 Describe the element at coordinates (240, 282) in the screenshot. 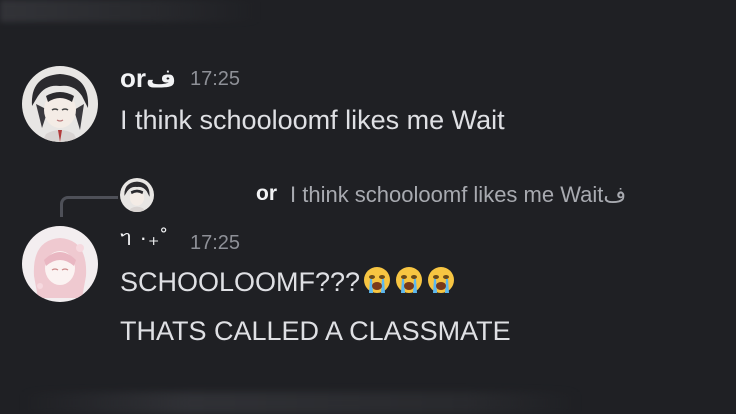

I see `message-line: SCHOOLOOMF???` at that location.